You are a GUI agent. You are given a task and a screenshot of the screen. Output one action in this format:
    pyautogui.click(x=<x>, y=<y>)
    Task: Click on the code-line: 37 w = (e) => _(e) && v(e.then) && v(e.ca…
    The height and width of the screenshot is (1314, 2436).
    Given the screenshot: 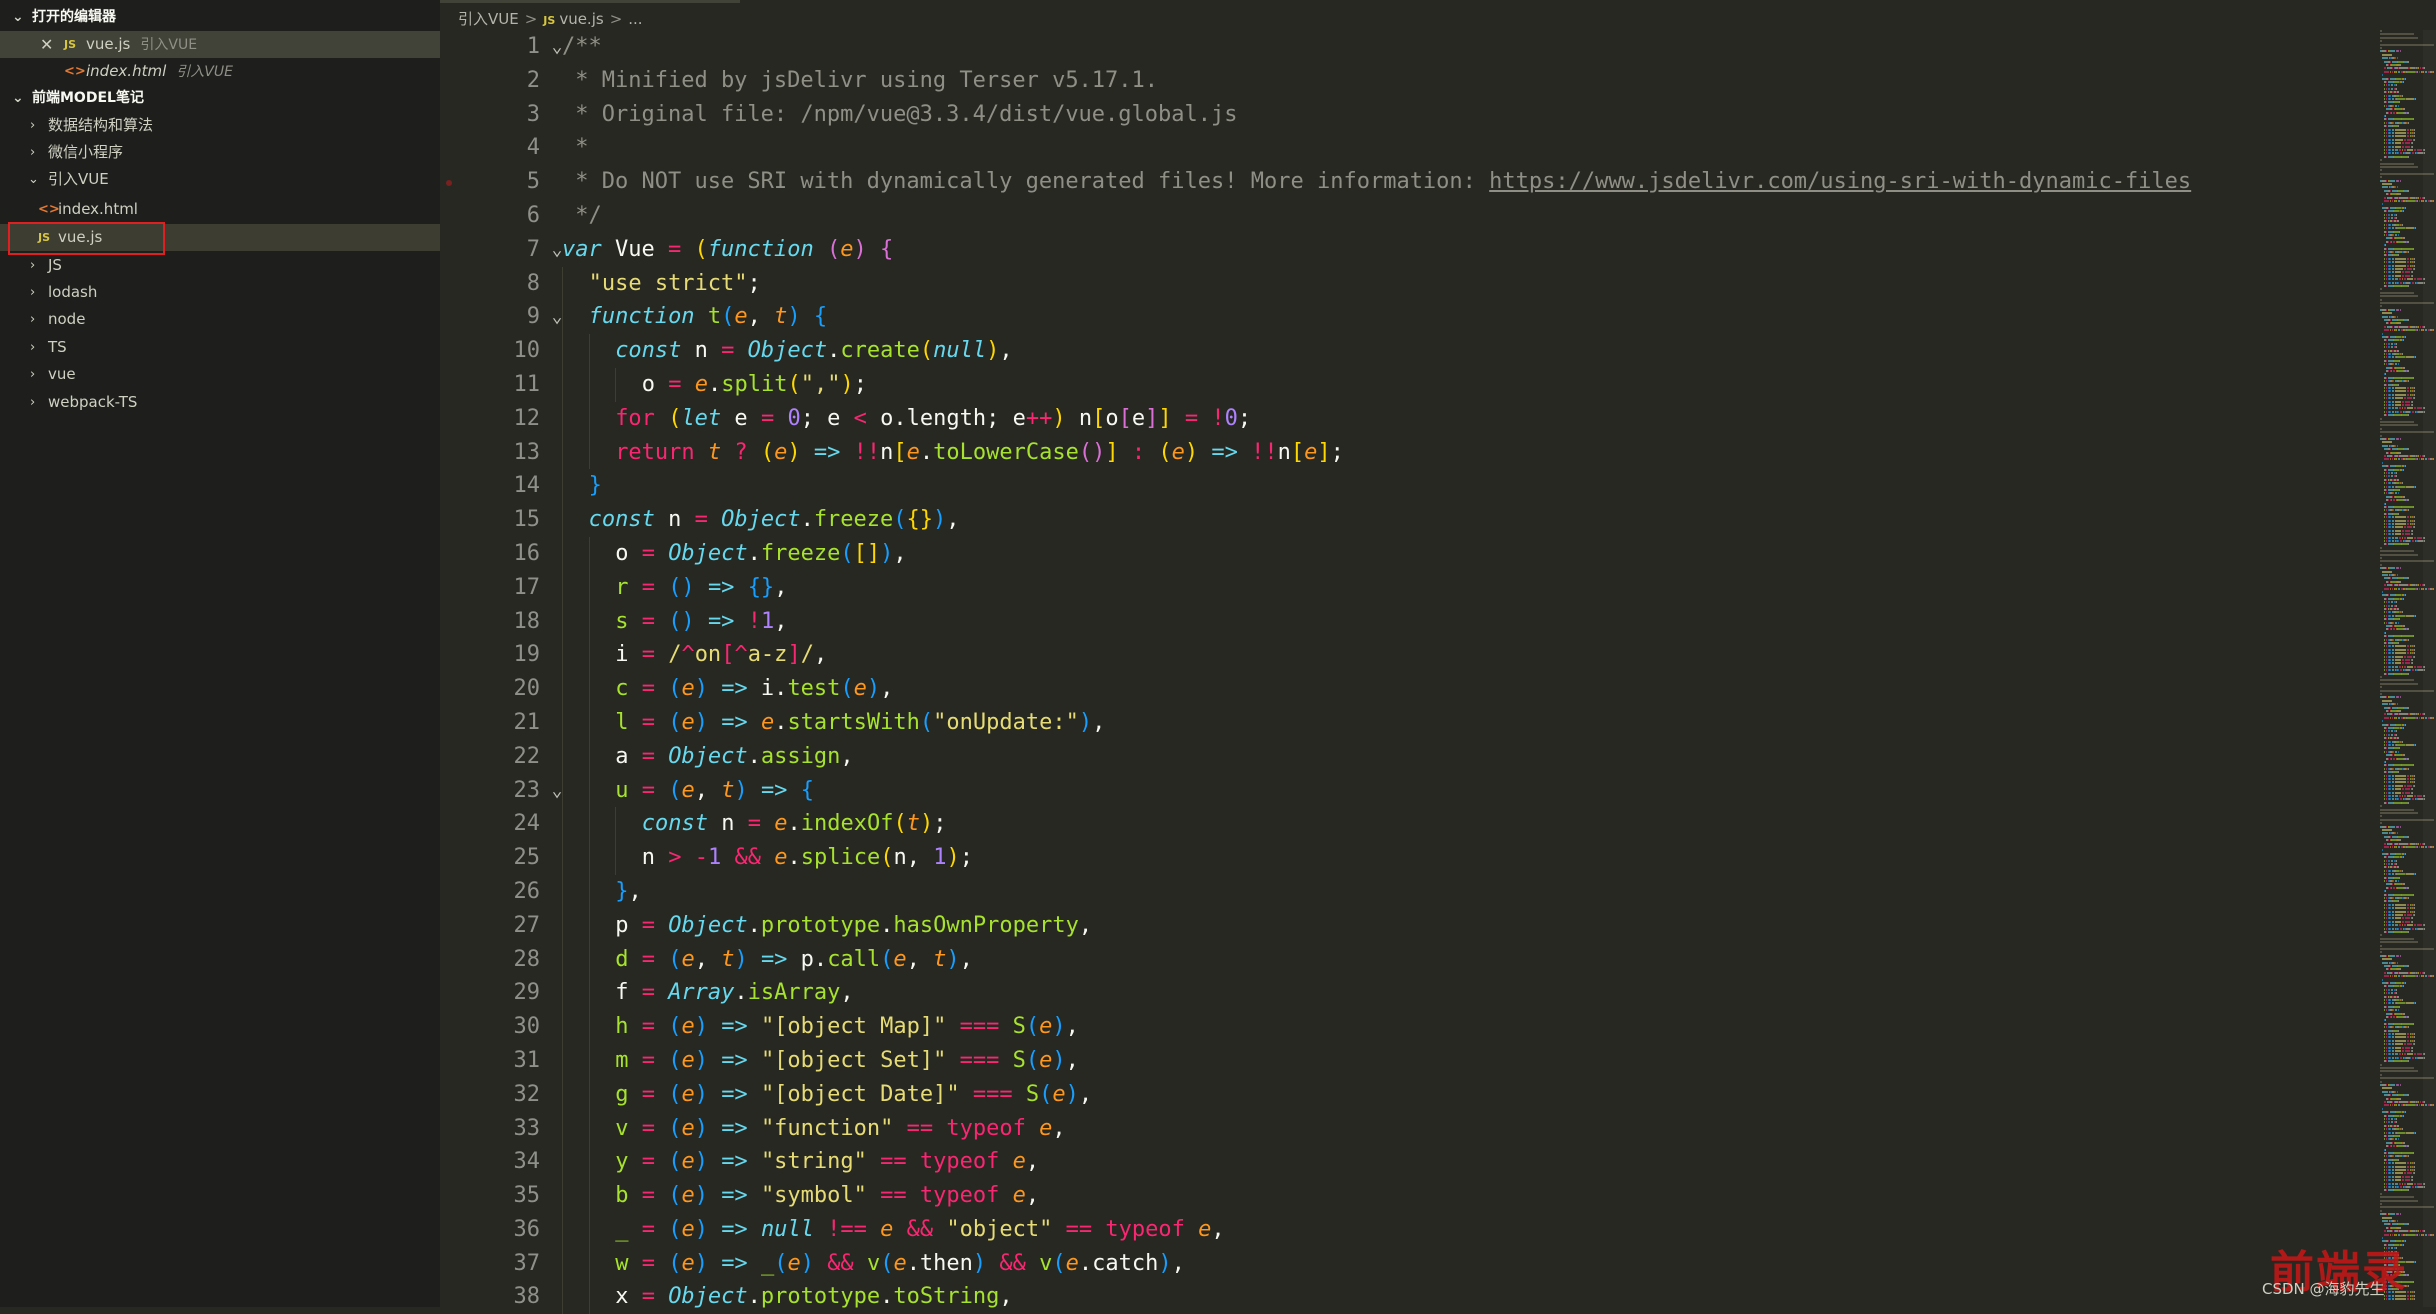 What is the action you would take?
    pyautogui.click(x=1405, y=1263)
    